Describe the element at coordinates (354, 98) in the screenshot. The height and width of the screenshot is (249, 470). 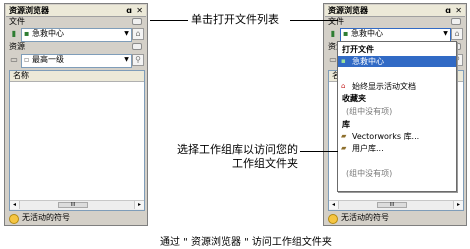
I see `favorites-header: 收藏夹` at that location.